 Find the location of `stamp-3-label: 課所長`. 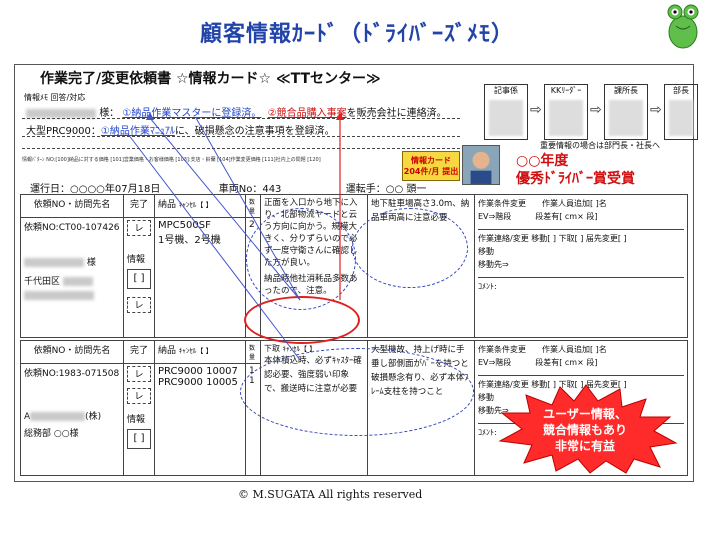

stamp-3-label: 課所長 is located at coordinates (626, 90).